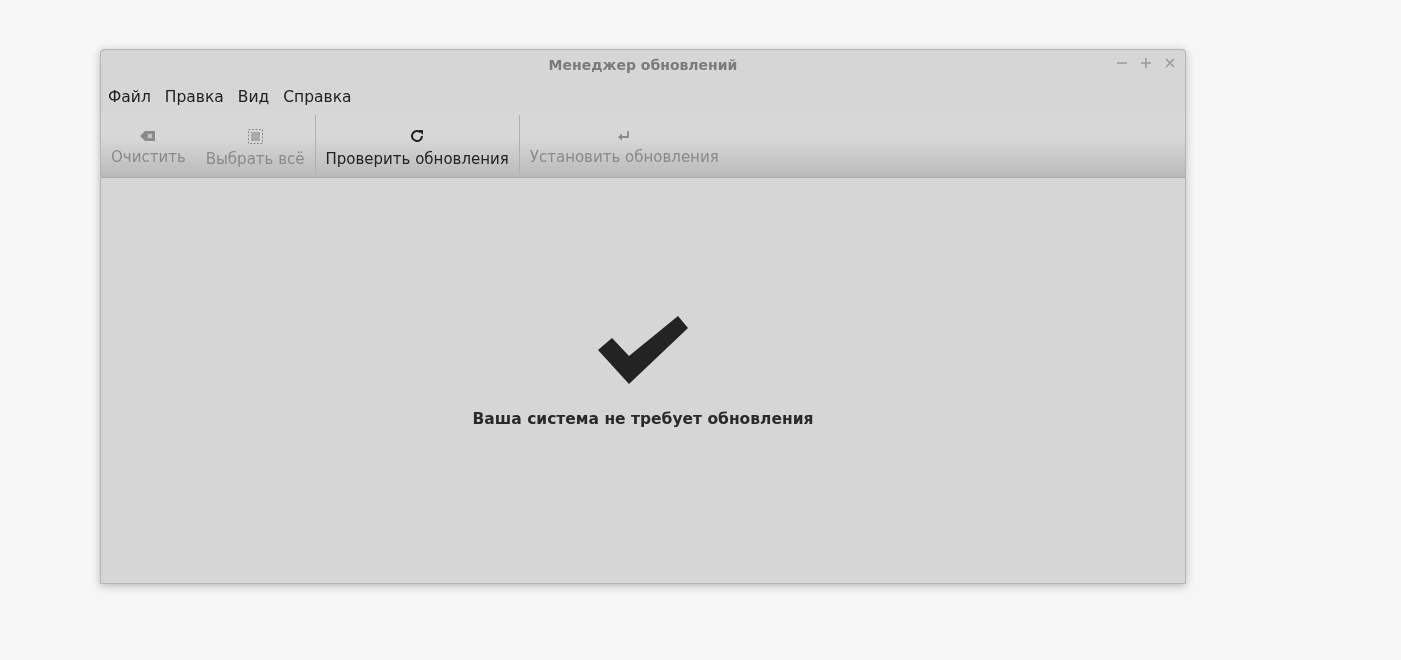 The image size is (1401, 660). What do you see at coordinates (317, 96) in the screenshot?
I see `menu-item: Справка` at bounding box center [317, 96].